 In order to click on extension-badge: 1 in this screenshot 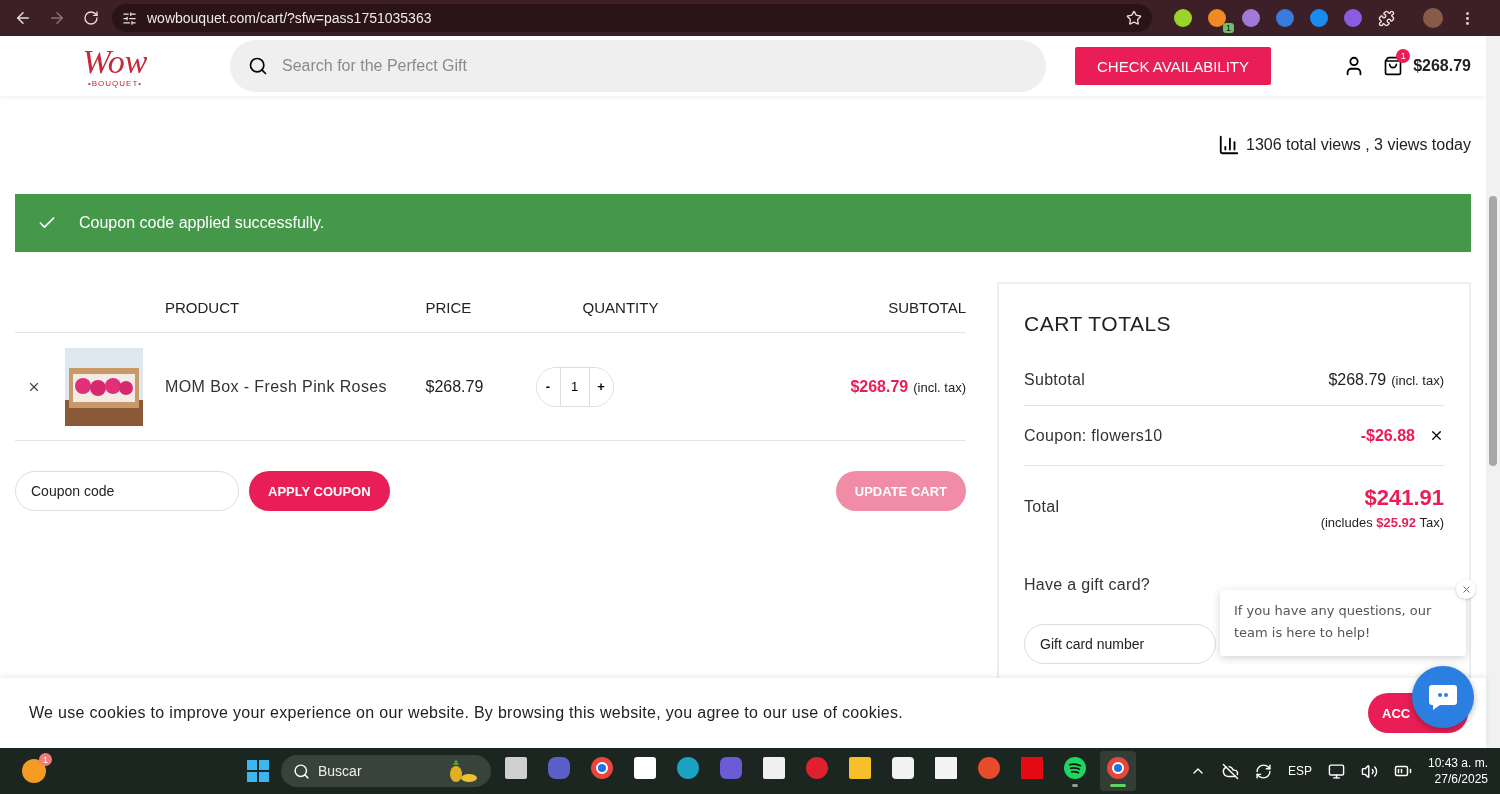, I will do `click(1228, 28)`.